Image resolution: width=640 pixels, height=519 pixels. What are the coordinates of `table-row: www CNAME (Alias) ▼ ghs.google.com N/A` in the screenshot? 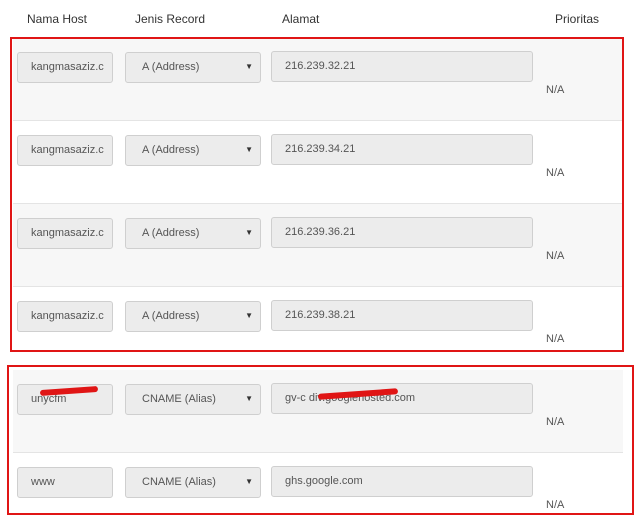 It's located at (318, 486).